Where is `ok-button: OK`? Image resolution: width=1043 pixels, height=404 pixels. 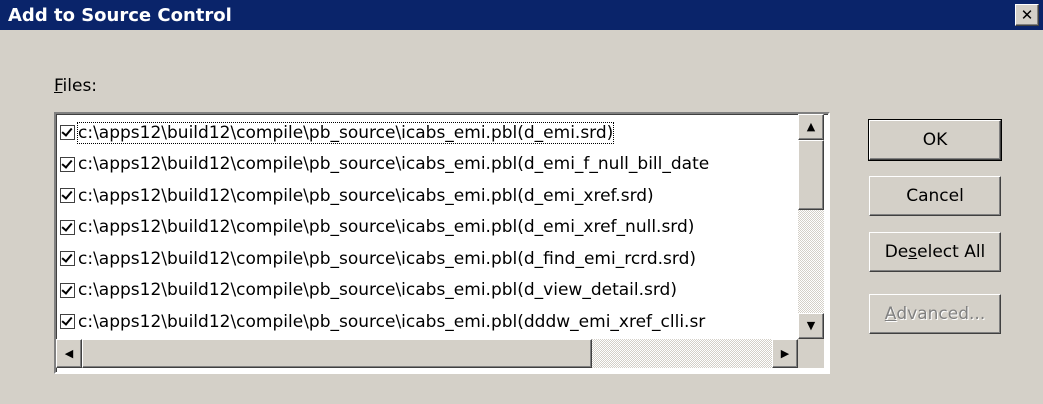 ok-button: OK is located at coordinates (935, 140).